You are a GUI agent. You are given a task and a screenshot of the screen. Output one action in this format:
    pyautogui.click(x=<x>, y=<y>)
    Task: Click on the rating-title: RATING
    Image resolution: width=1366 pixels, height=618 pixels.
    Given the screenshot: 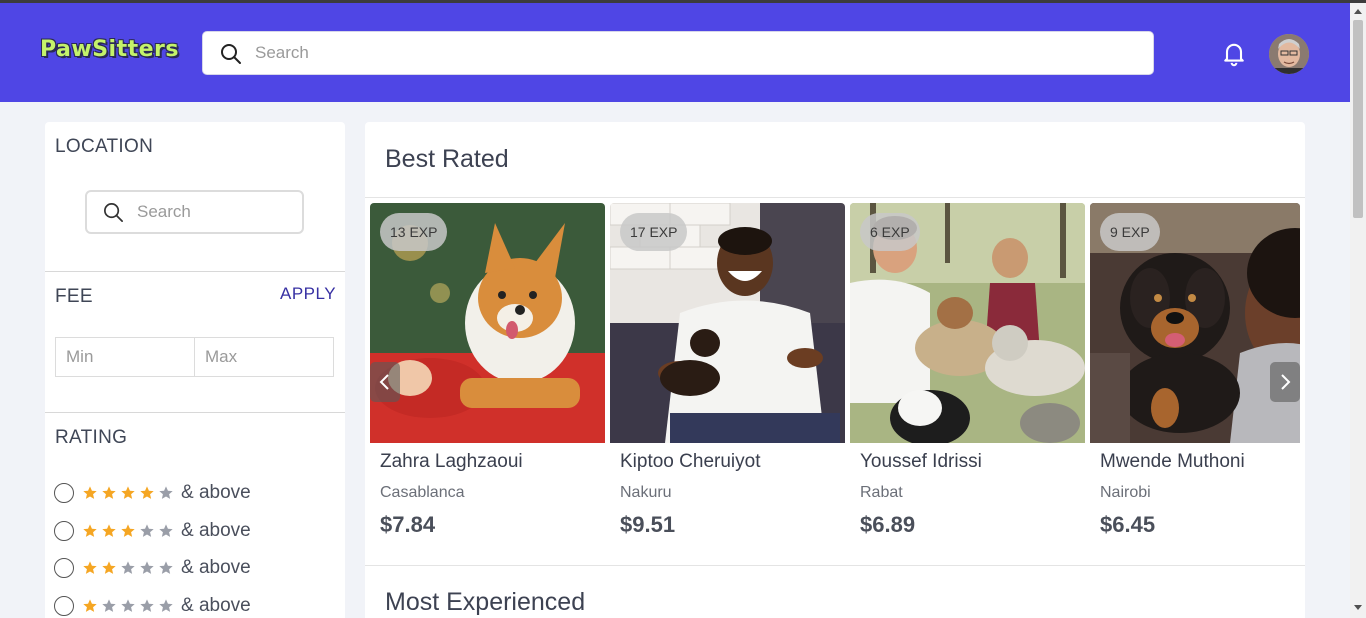 What is the action you would take?
    pyautogui.click(x=91, y=437)
    